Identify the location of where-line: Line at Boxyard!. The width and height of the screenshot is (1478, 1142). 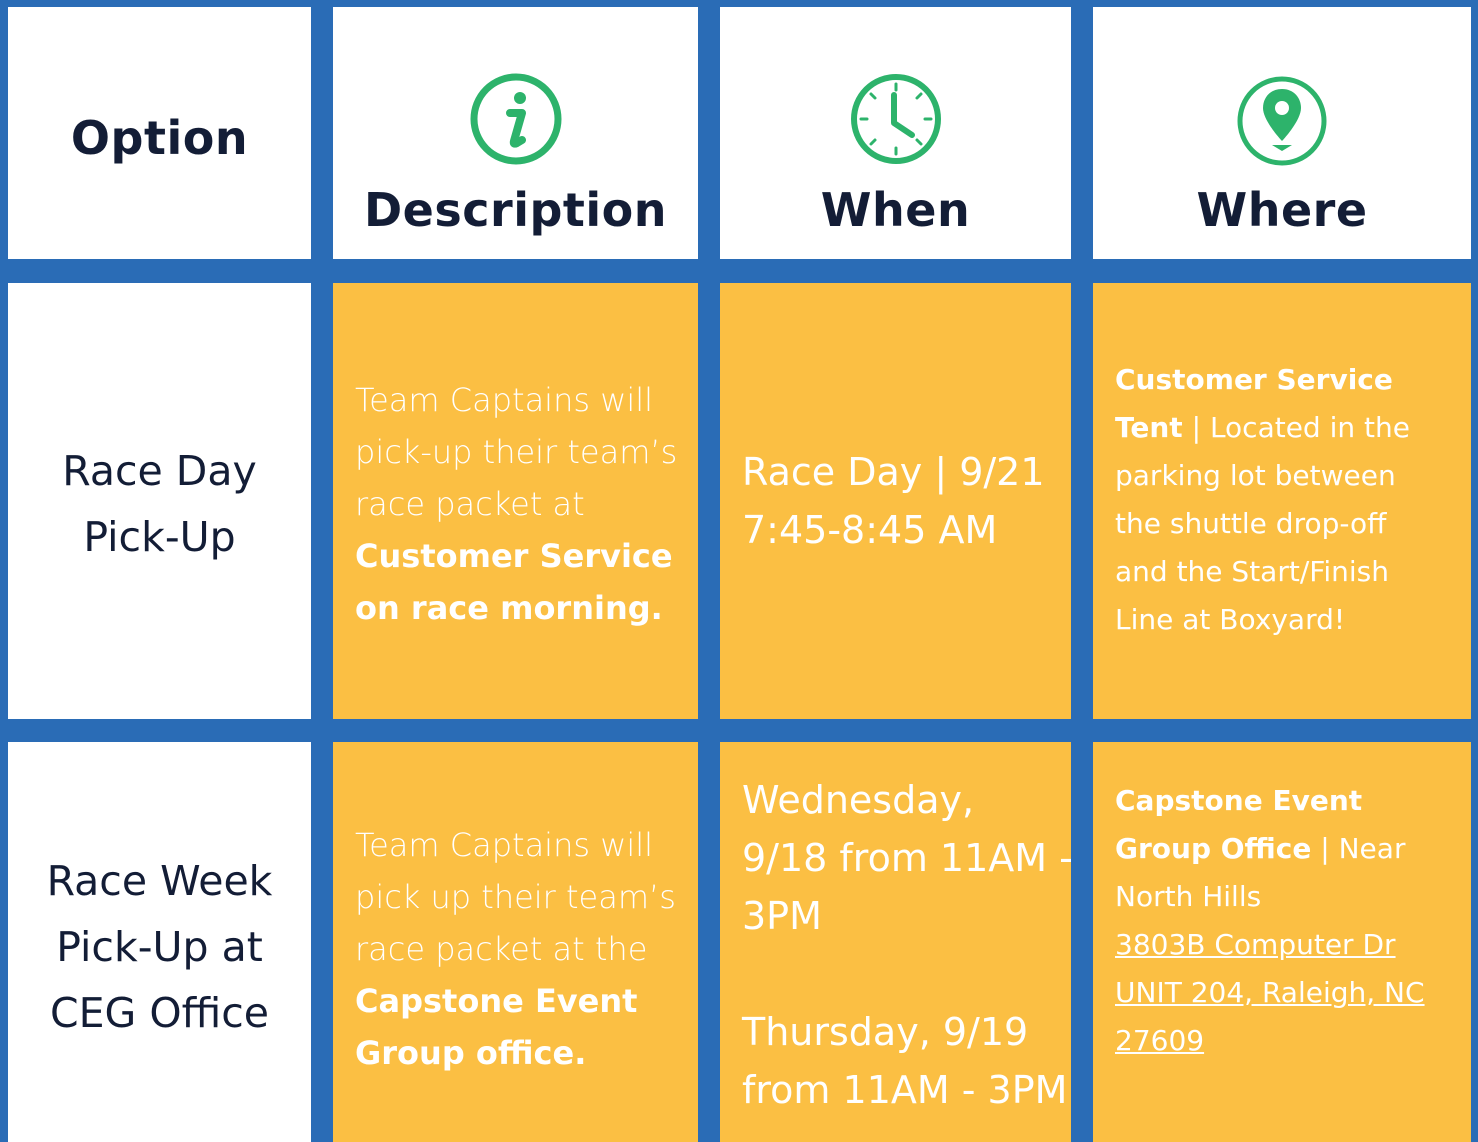
(1230, 619).